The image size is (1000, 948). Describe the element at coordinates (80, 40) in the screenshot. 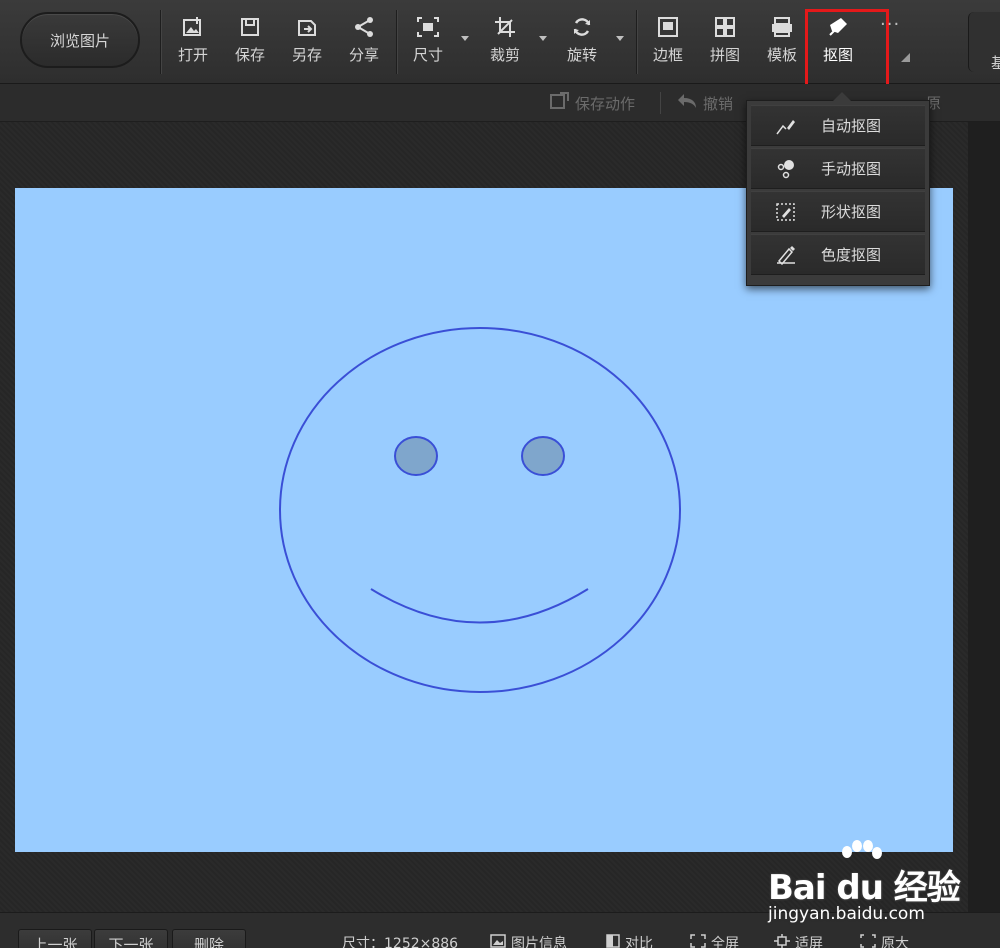

I see `browse-images-button: 浏览图片` at that location.